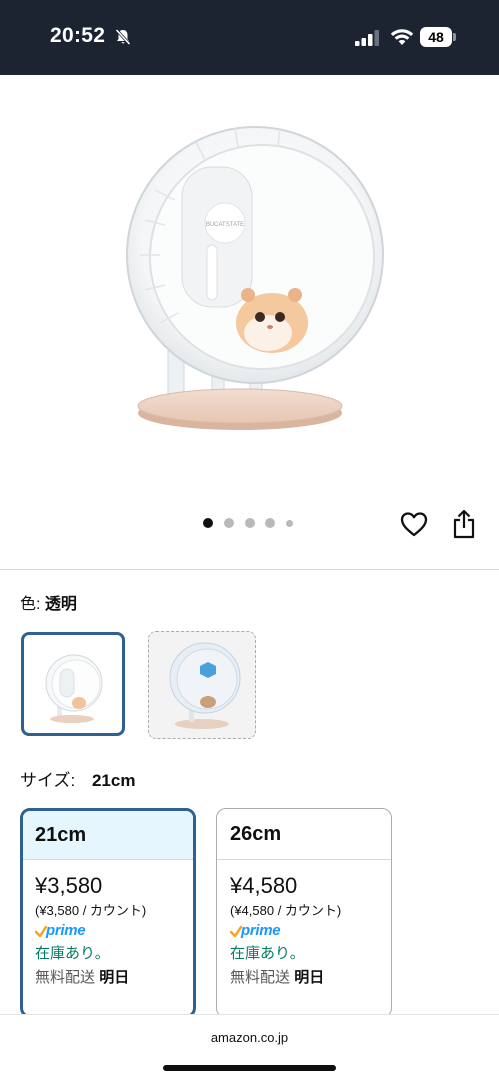 The width and height of the screenshot is (499, 1081). Describe the element at coordinates (249, 1037) in the screenshot. I see `url-text: amazon.co.jp` at that location.